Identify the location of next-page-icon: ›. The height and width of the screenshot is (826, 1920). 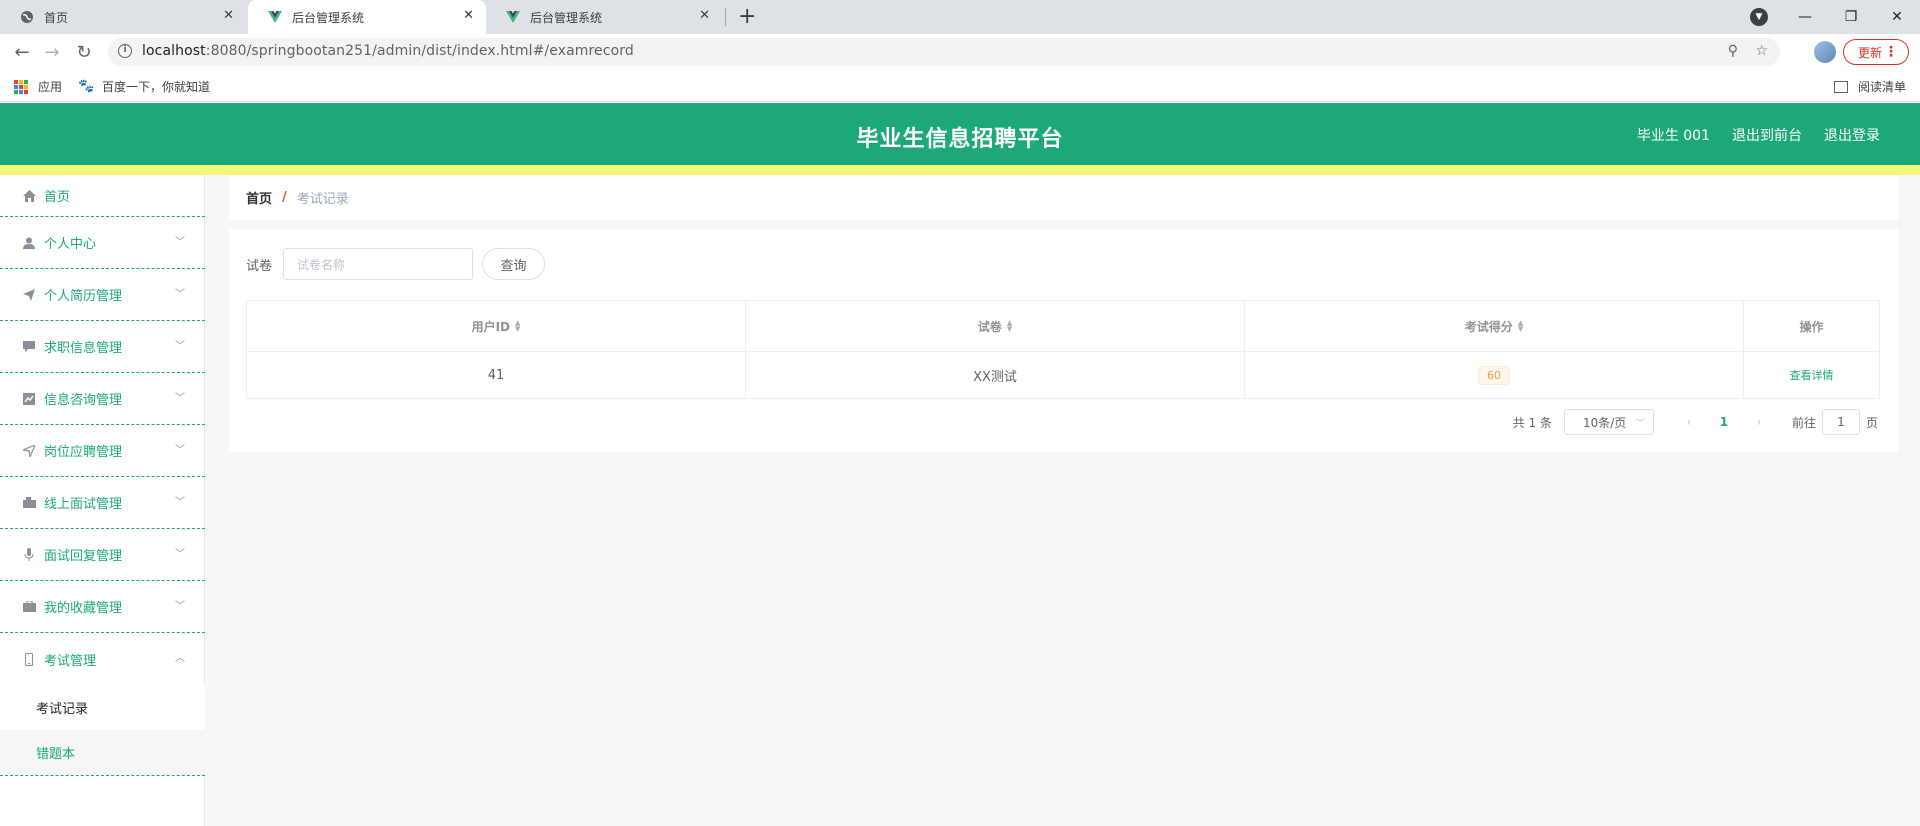
(1759, 422).